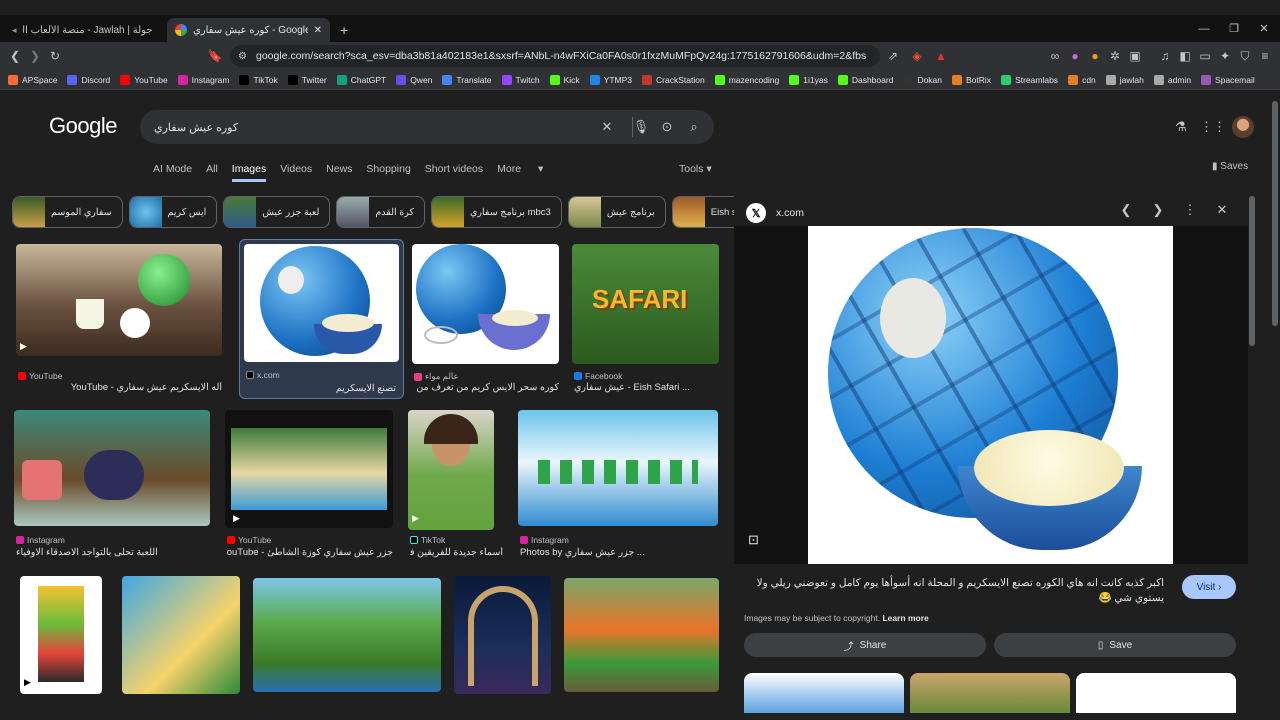 This screenshot has height=720, width=1280. What do you see at coordinates (55, 56) in the screenshot?
I see `reload-icon: ↻` at bounding box center [55, 56].